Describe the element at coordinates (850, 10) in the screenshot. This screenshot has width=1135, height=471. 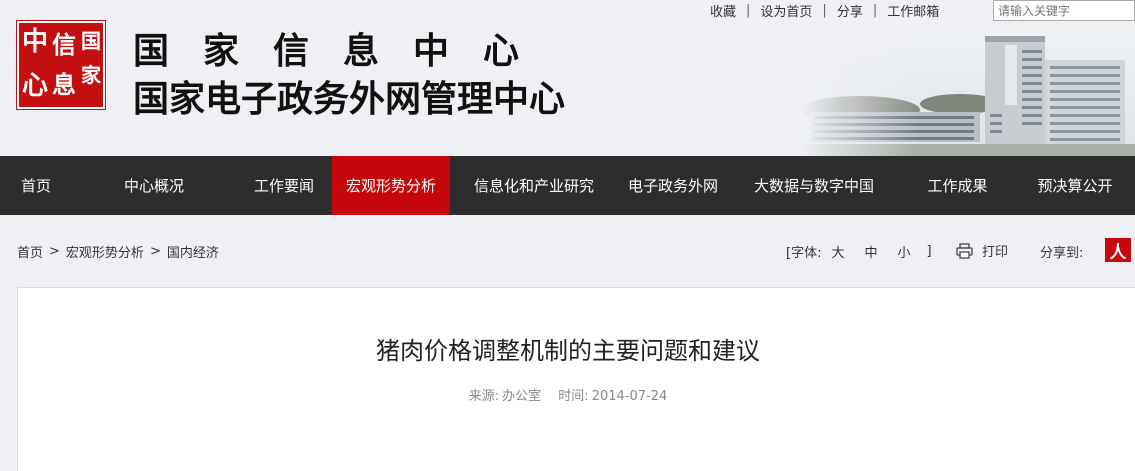
I see `share-link: 分享` at that location.